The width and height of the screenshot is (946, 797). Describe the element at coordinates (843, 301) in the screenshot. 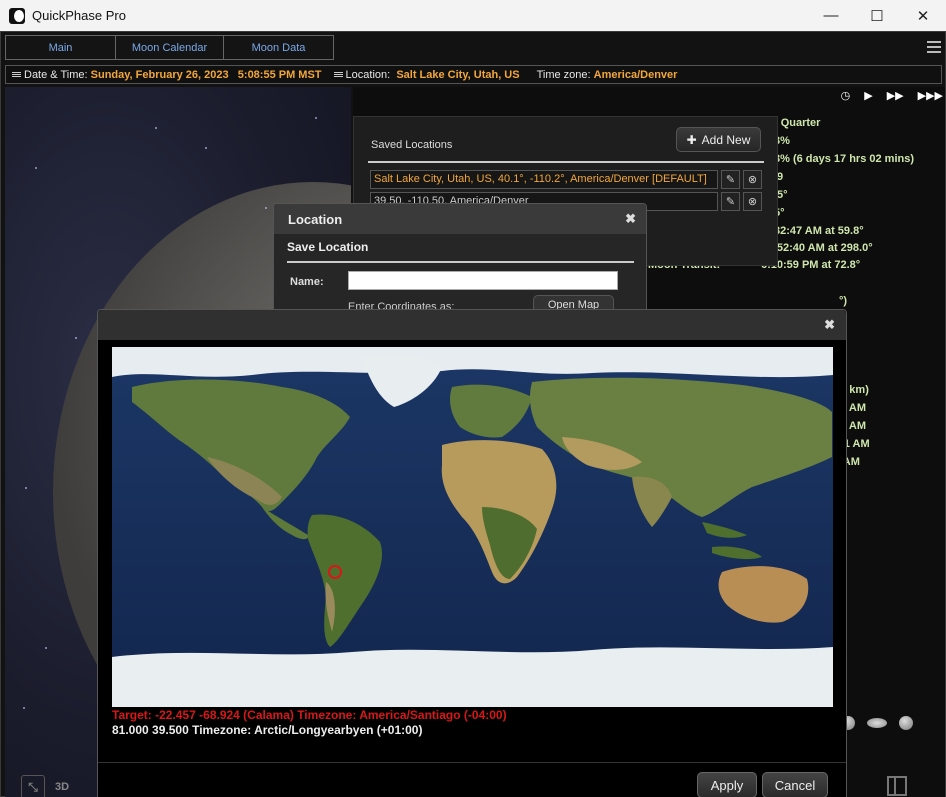

I see `moon-data-value: °)` at that location.